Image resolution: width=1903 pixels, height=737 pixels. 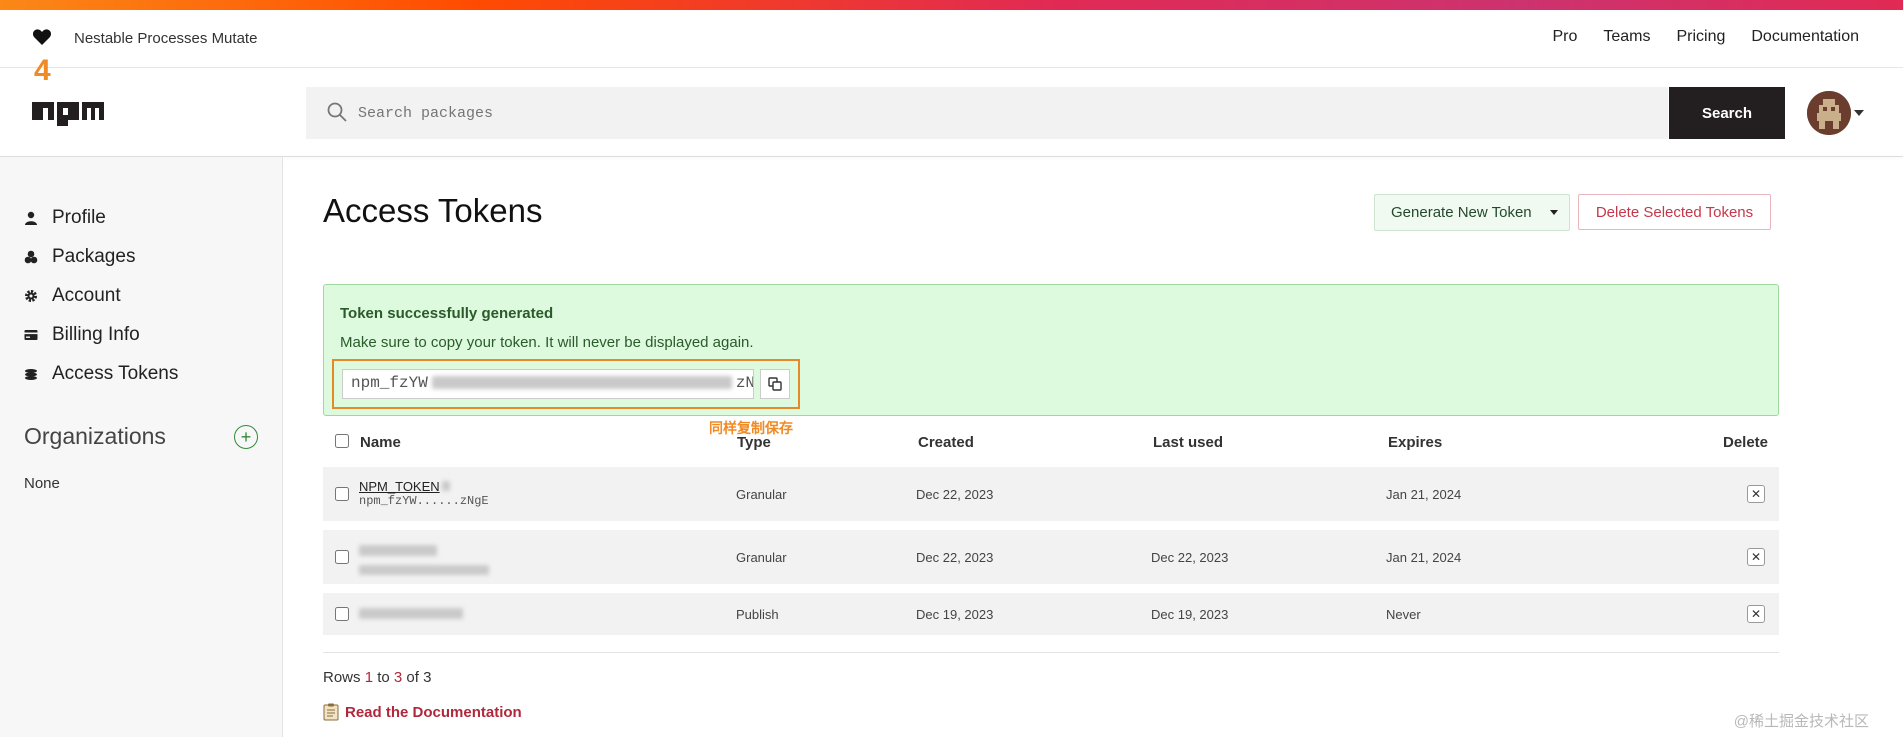 I want to click on sidebar-item-label: Packages, so click(x=94, y=256).